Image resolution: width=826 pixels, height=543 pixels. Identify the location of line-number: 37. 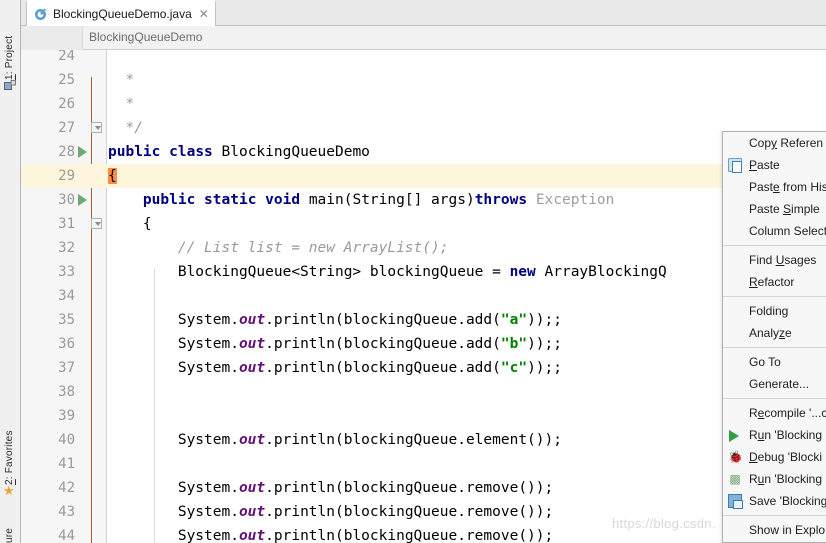
(66, 368).